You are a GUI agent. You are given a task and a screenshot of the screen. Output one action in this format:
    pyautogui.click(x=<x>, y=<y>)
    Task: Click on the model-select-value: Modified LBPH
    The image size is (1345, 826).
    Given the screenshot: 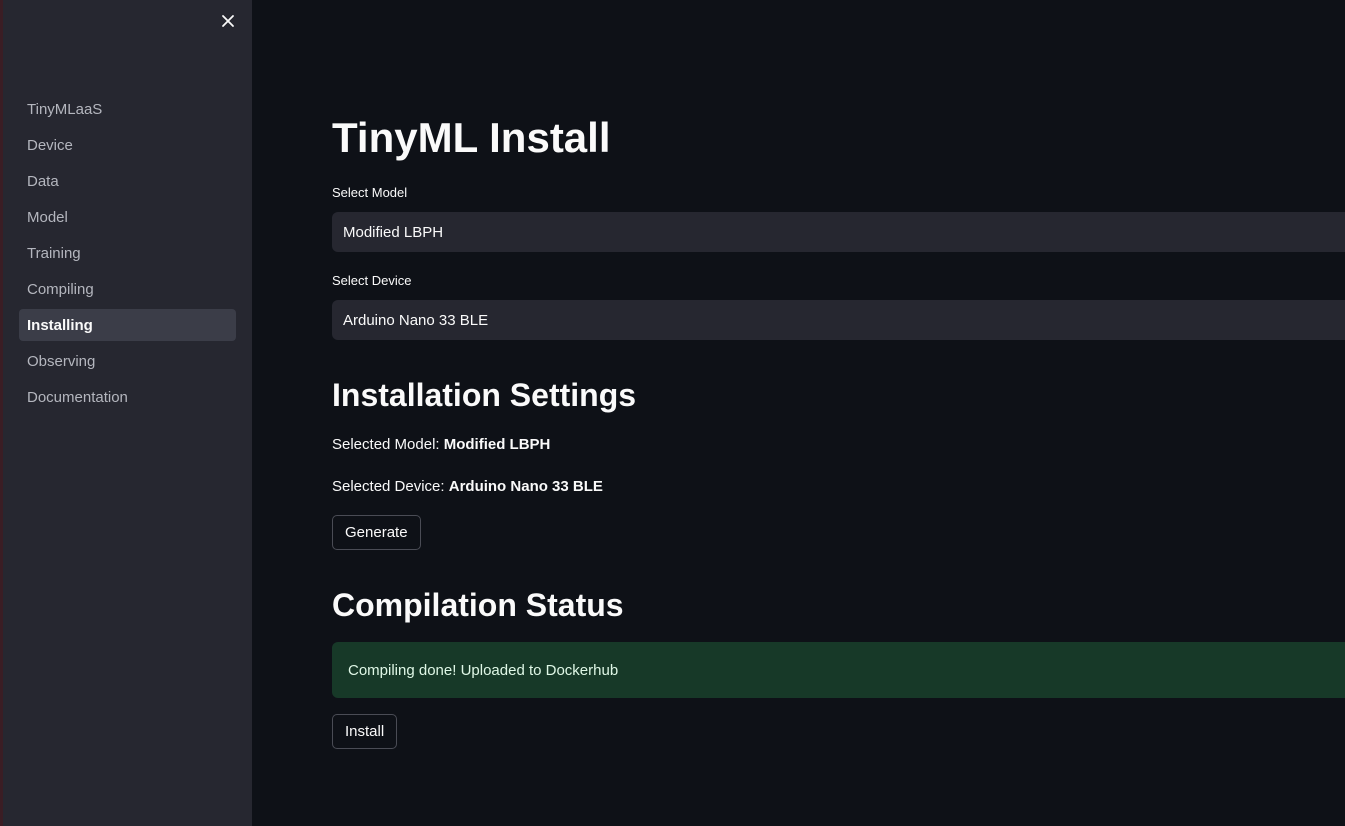 What is the action you would take?
    pyautogui.click(x=393, y=232)
    